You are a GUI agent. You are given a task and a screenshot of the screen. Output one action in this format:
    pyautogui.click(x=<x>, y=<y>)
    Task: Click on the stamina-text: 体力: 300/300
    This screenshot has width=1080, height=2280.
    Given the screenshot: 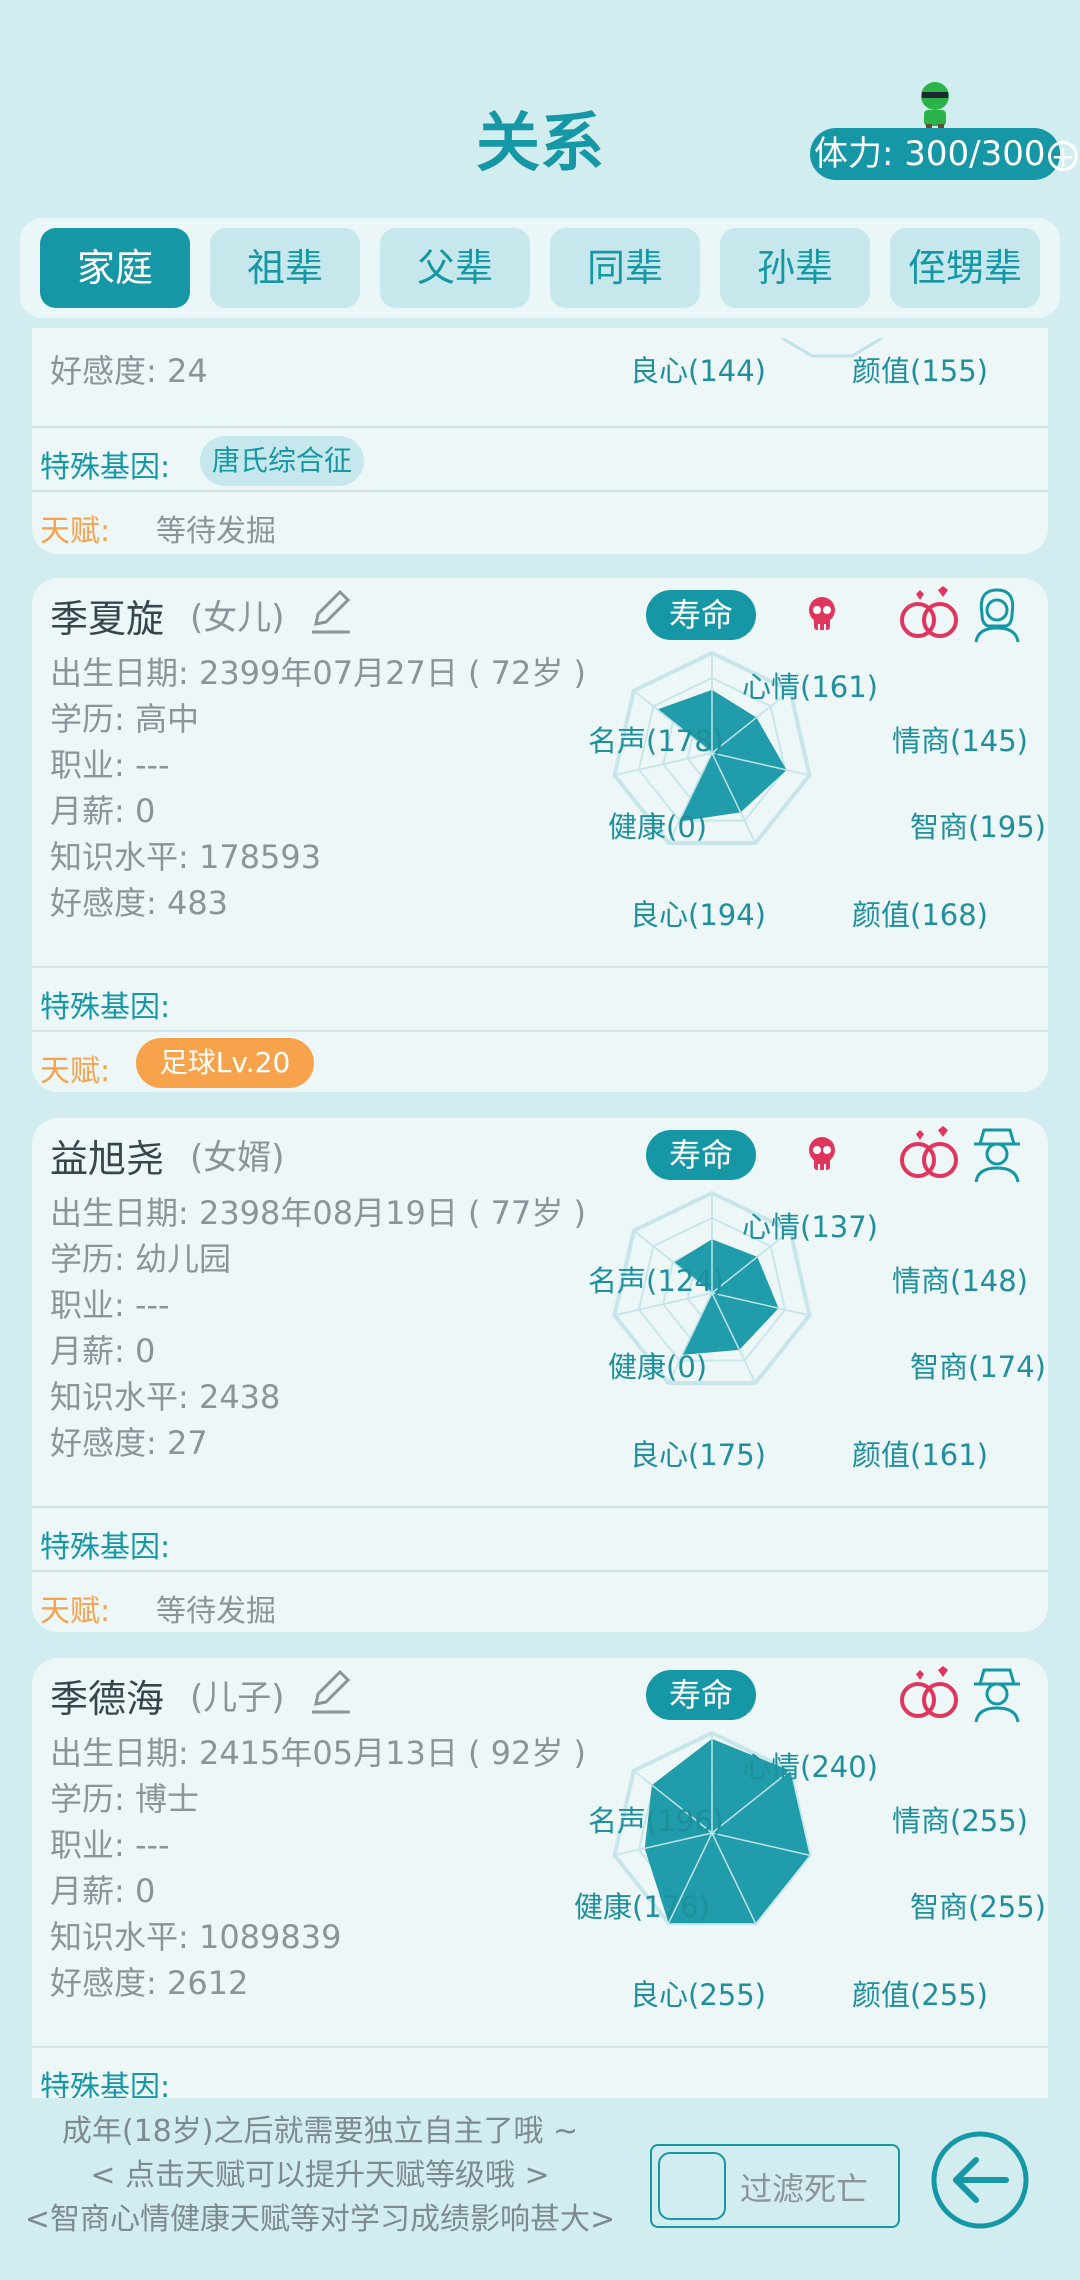 What is the action you would take?
    pyautogui.click(x=930, y=154)
    